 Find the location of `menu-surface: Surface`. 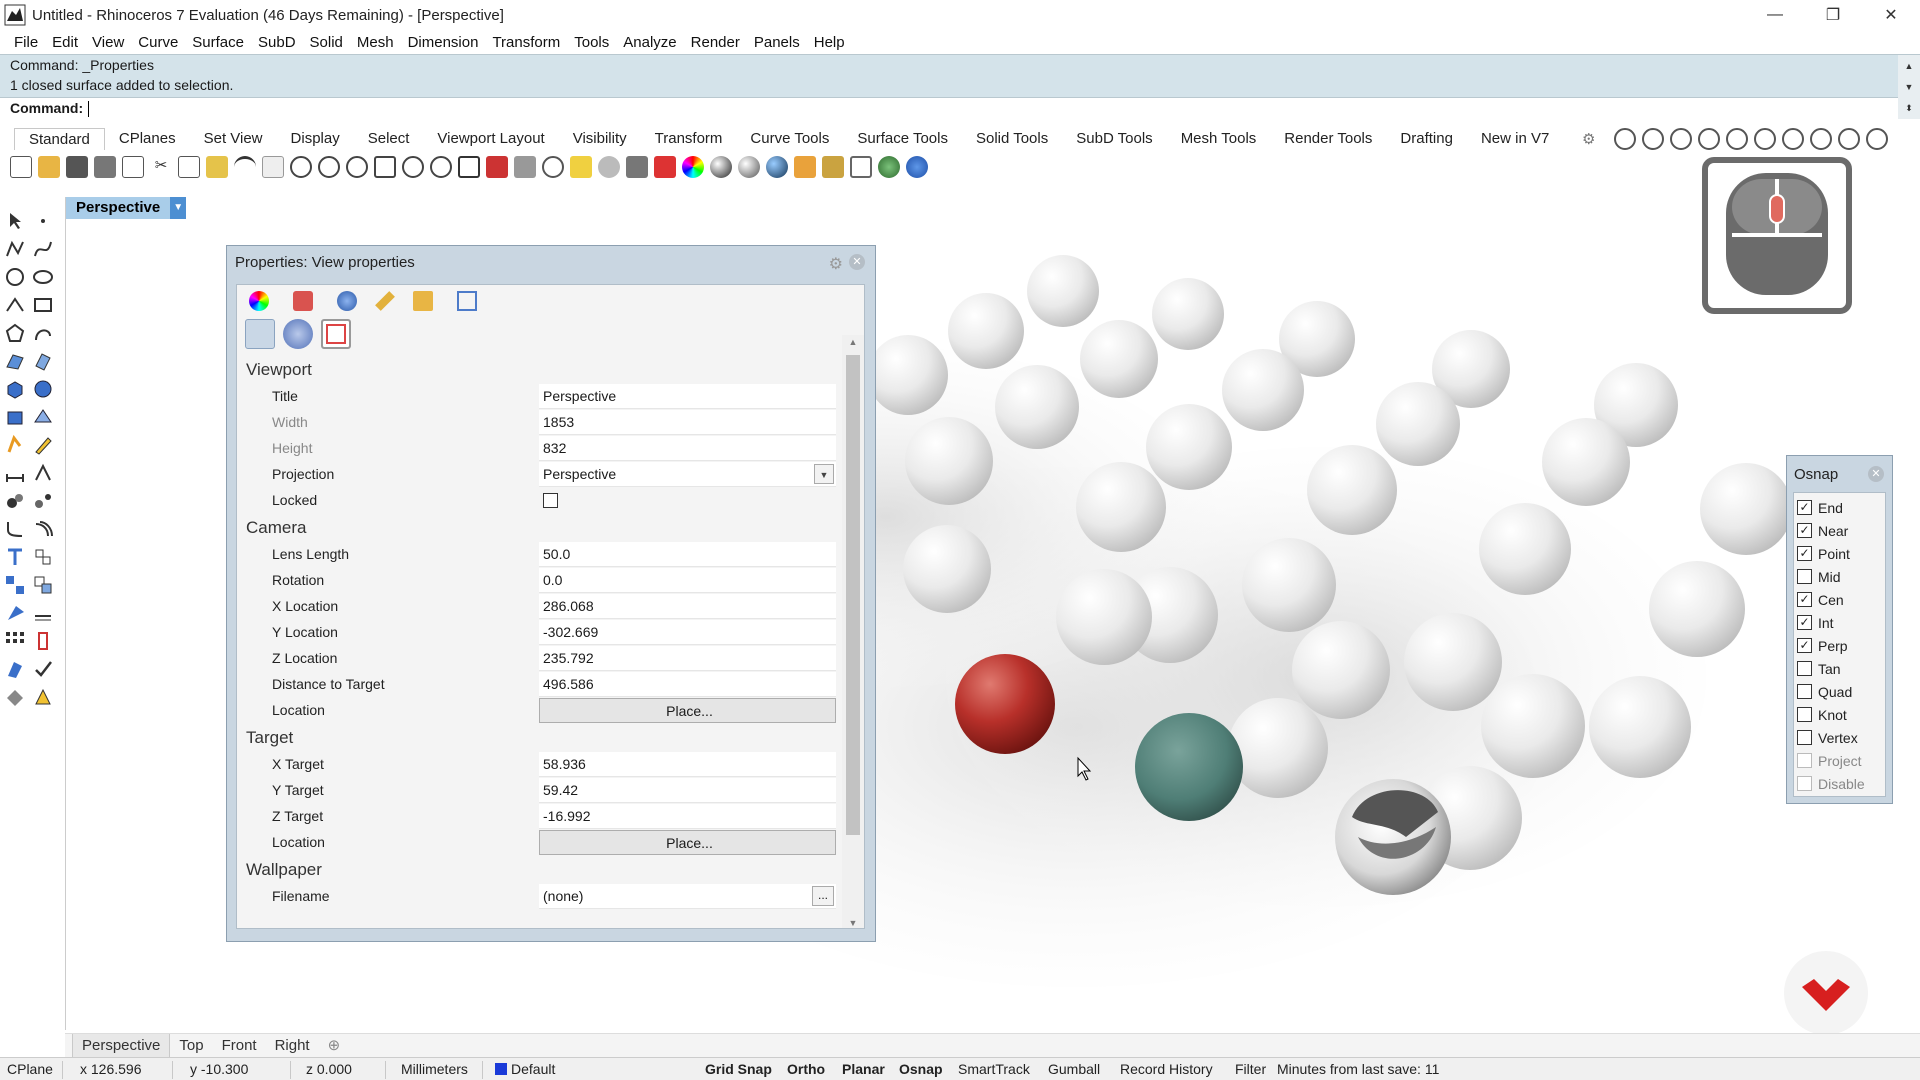

menu-surface: Surface is located at coordinates (218, 42).